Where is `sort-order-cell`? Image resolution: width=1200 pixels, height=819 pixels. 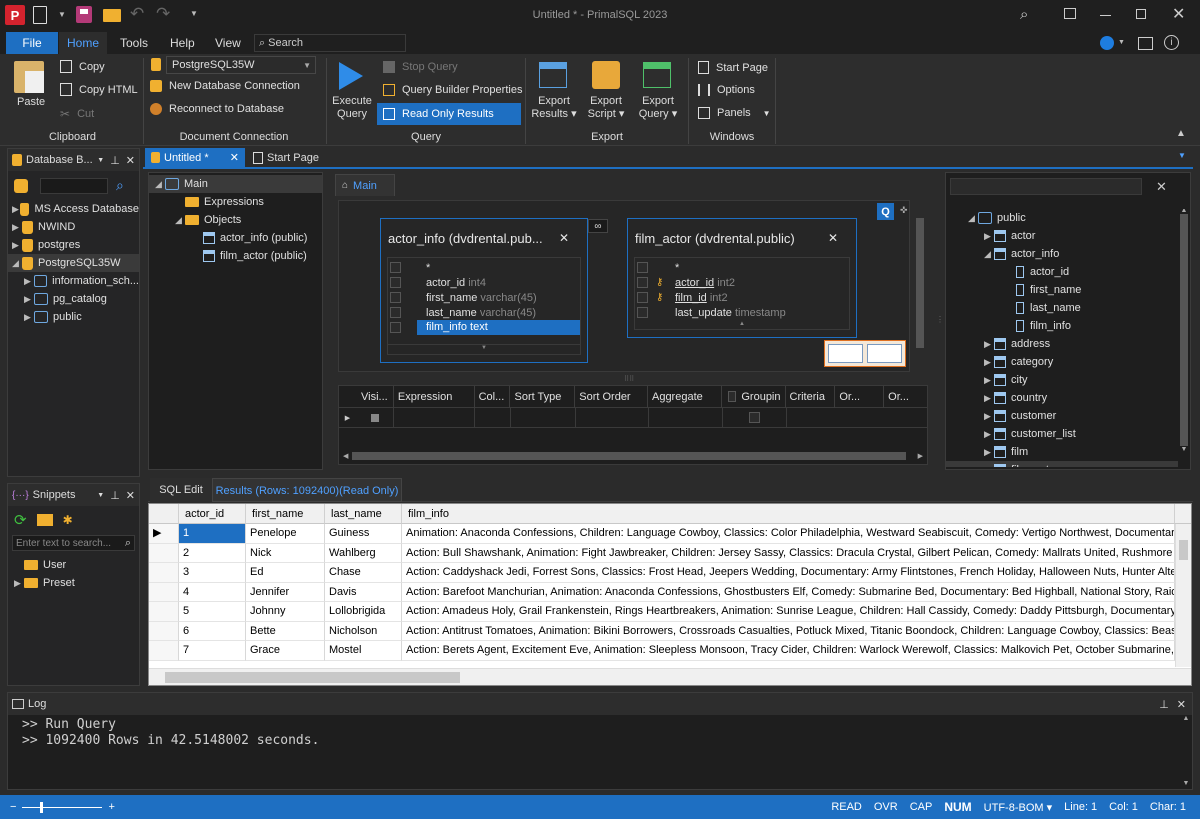 sort-order-cell is located at coordinates (612, 417).